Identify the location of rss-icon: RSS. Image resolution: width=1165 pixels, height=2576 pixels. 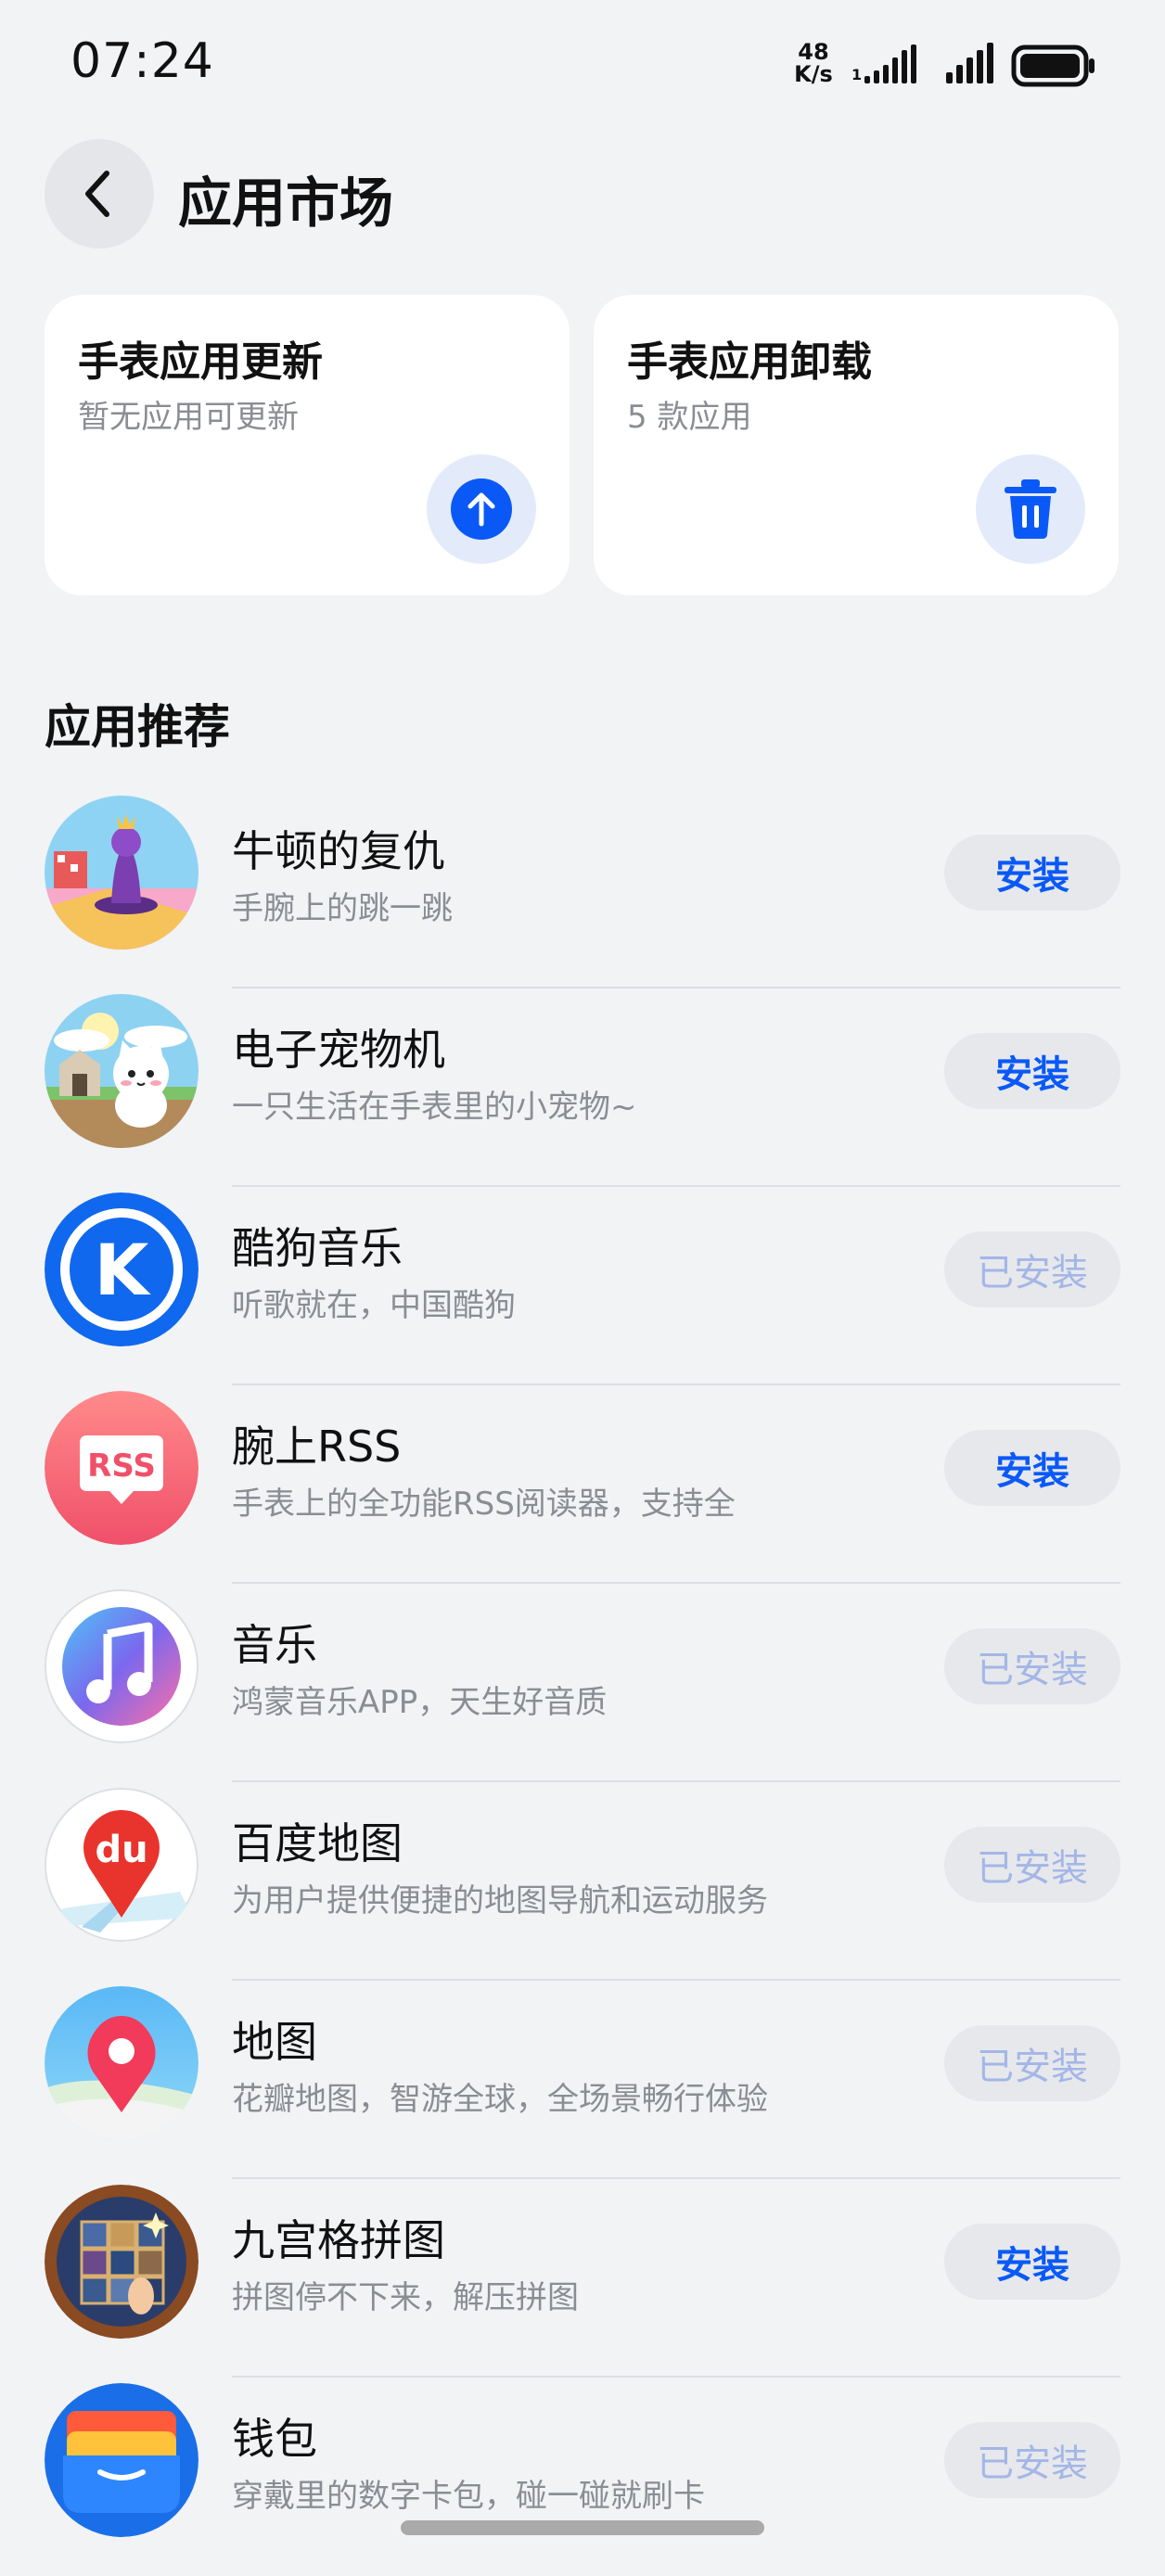
(122, 1468).